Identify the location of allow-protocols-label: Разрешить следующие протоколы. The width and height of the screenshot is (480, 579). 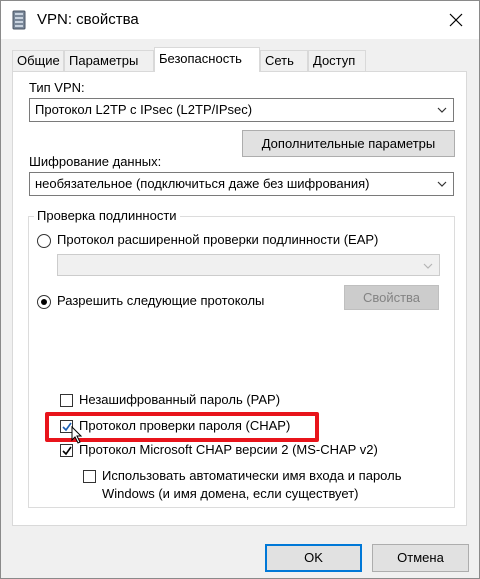
(160, 300).